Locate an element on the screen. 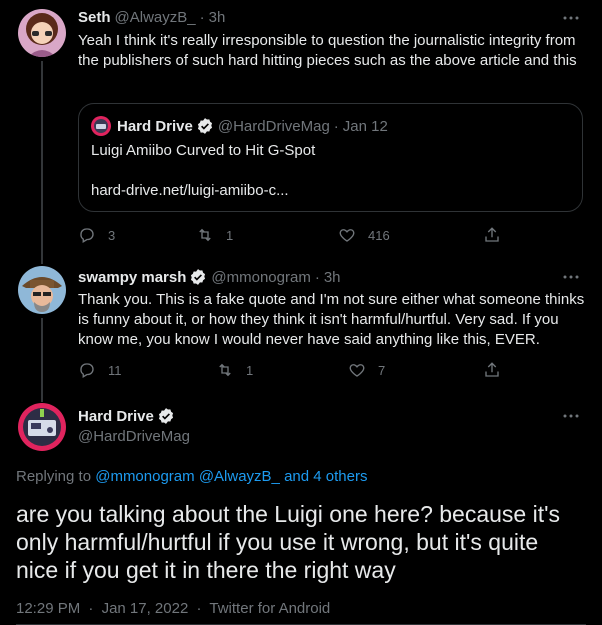 Image resolution: width=602 pixels, height=625 pixels. like-count: 416 is located at coordinates (379, 235).